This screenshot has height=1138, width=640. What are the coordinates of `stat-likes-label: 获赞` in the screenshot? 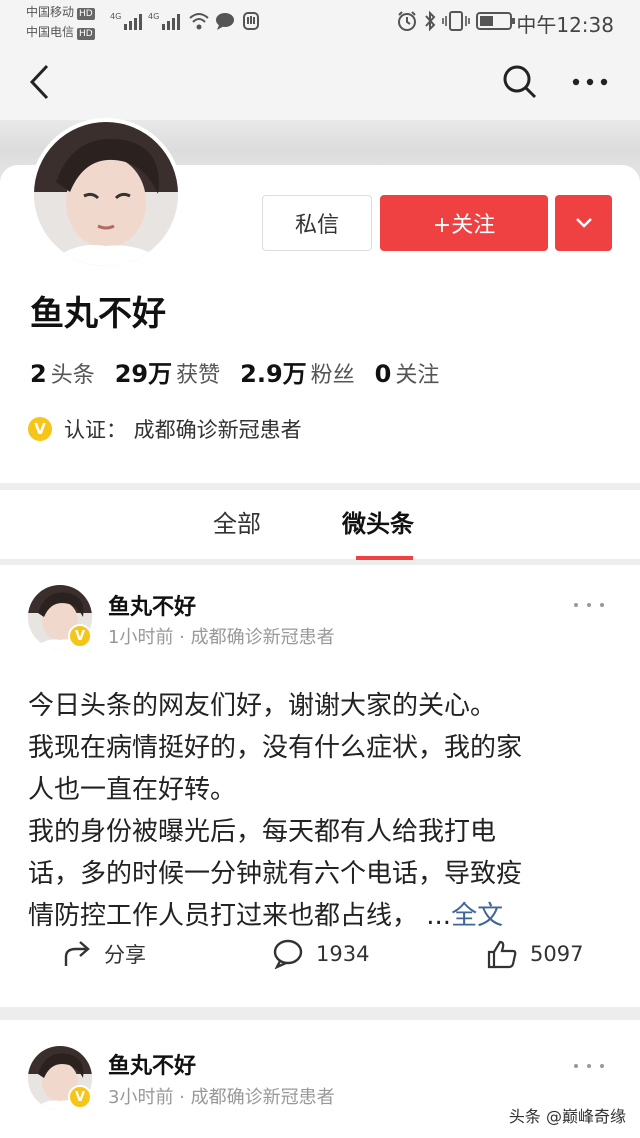 It's located at (198, 375).